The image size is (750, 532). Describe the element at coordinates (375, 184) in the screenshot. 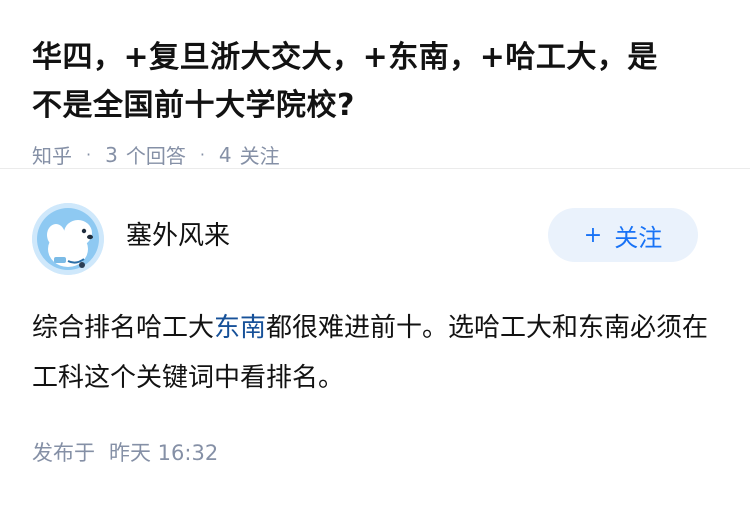

I see `section-divider` at that location.